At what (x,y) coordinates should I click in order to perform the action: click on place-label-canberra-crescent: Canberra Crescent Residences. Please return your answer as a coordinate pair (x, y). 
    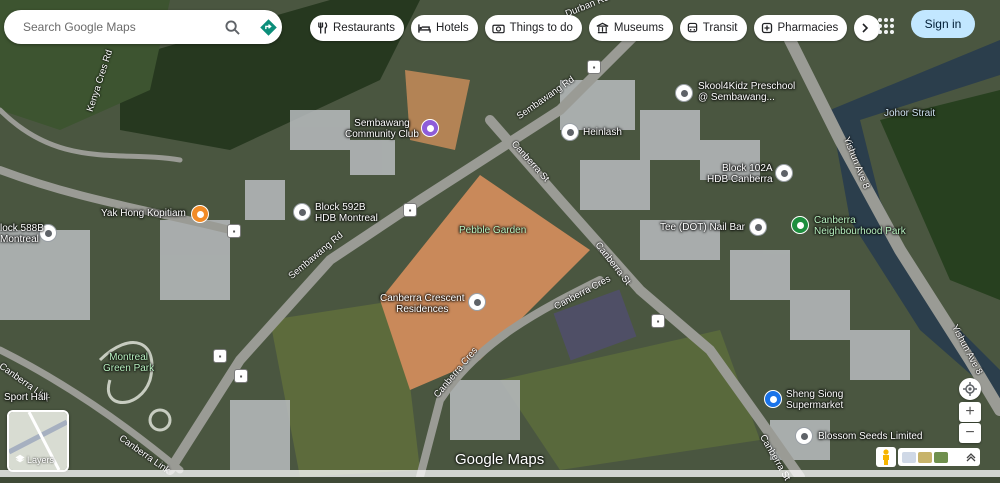
    Looking at the image, I should click on (422, 304).